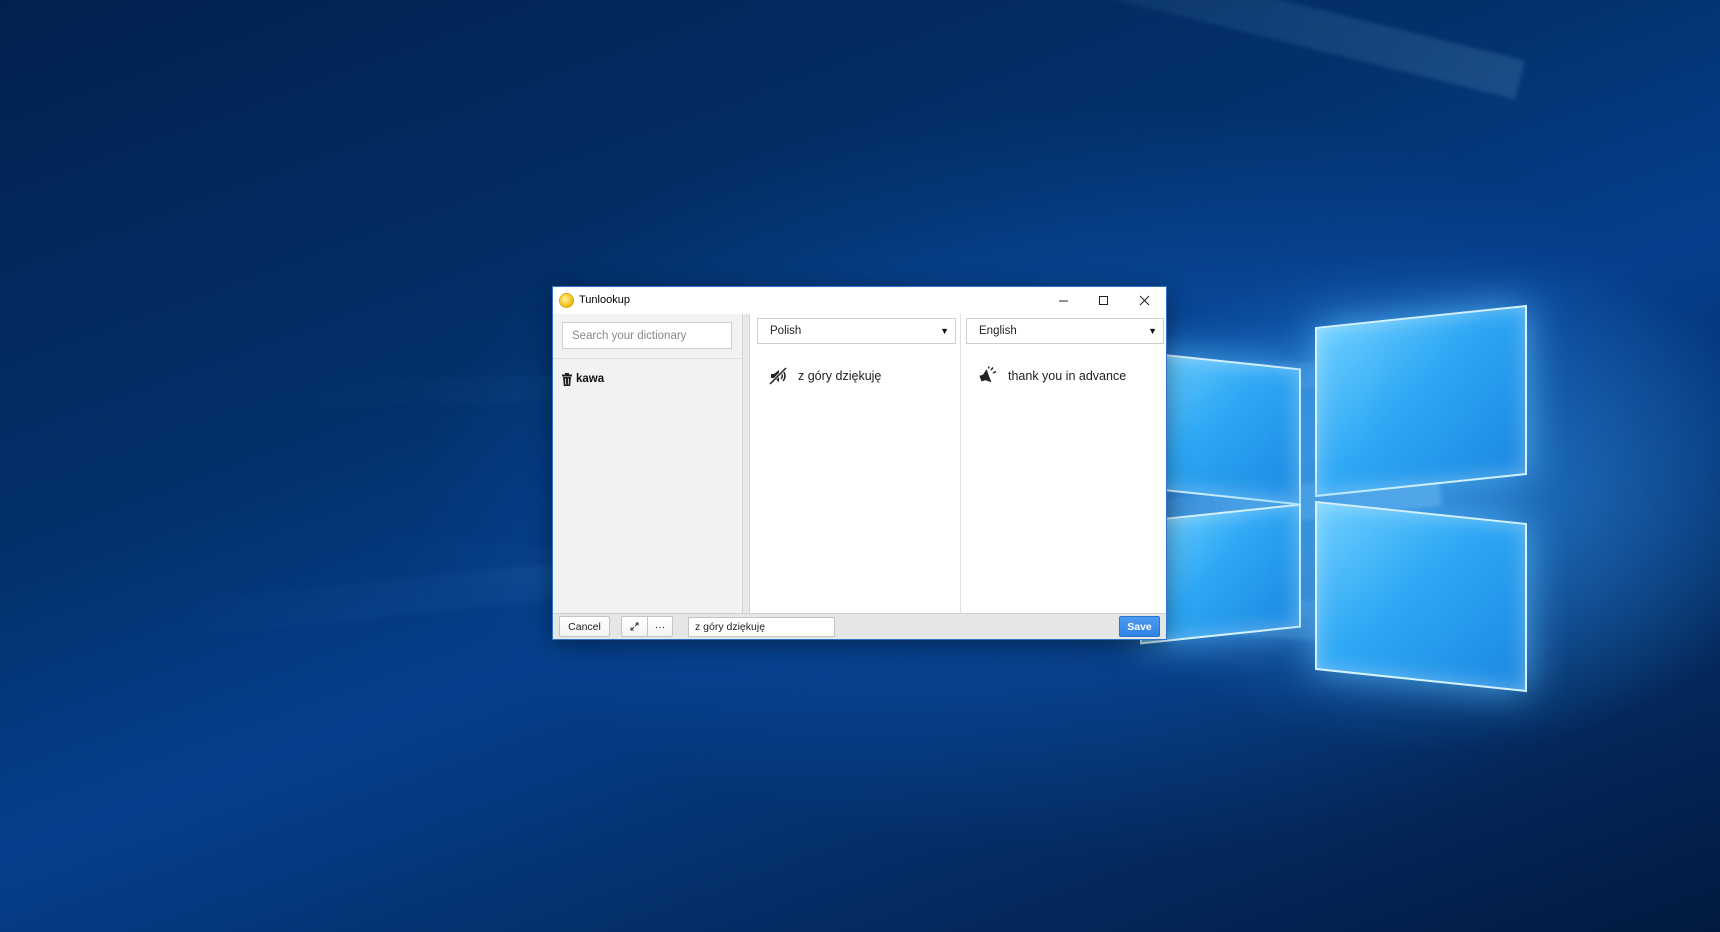  I want to click on minimize-button, so click(1063, 300).